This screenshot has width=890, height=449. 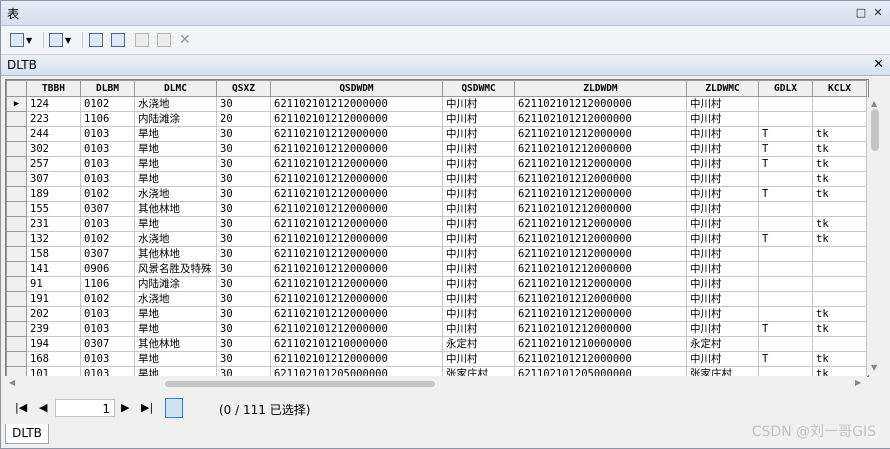 What do you see at coordinates (107, 88) in the screenshot?
I see `column-header-dlbm: DLBM` at bounding box center [107, 88].